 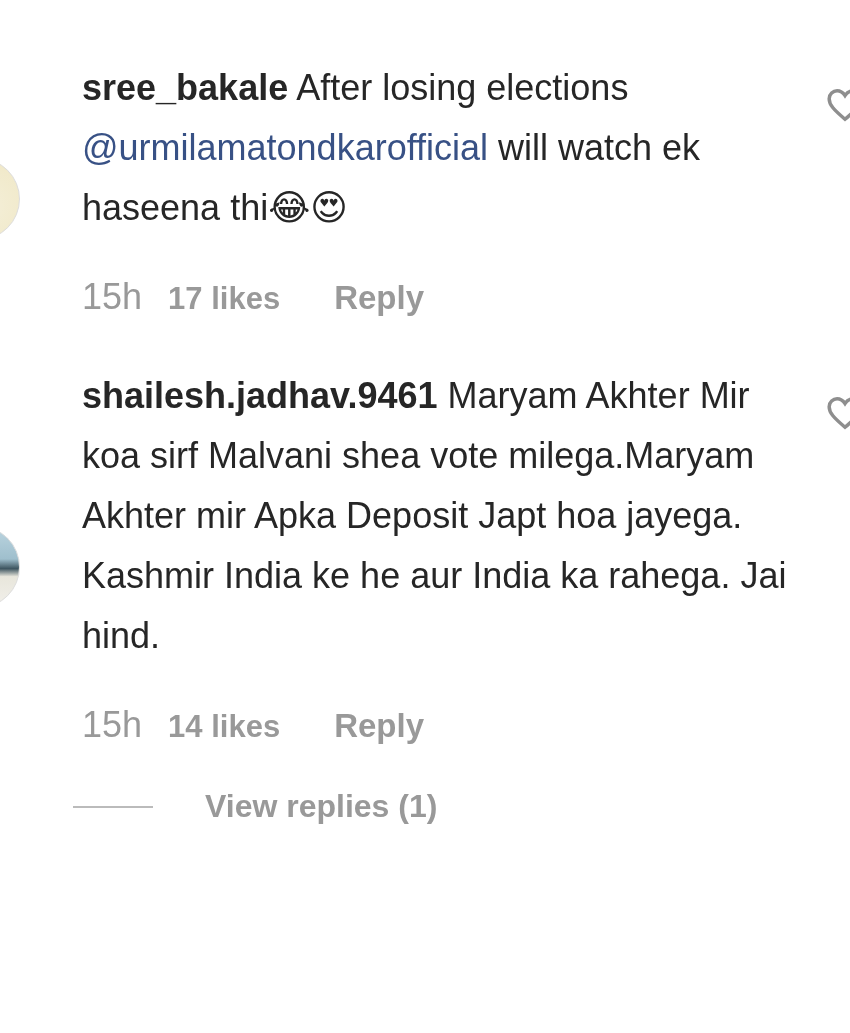 What do you see at coordinates (185, 87) in the screenshot?
I see `username-link: sree_bakale` at bounding box center [185, 87].